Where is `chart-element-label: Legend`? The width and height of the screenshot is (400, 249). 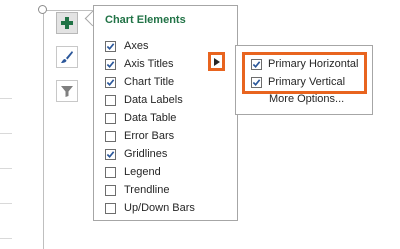 chart-element-label: Legend is located at coordinates (142, 172).